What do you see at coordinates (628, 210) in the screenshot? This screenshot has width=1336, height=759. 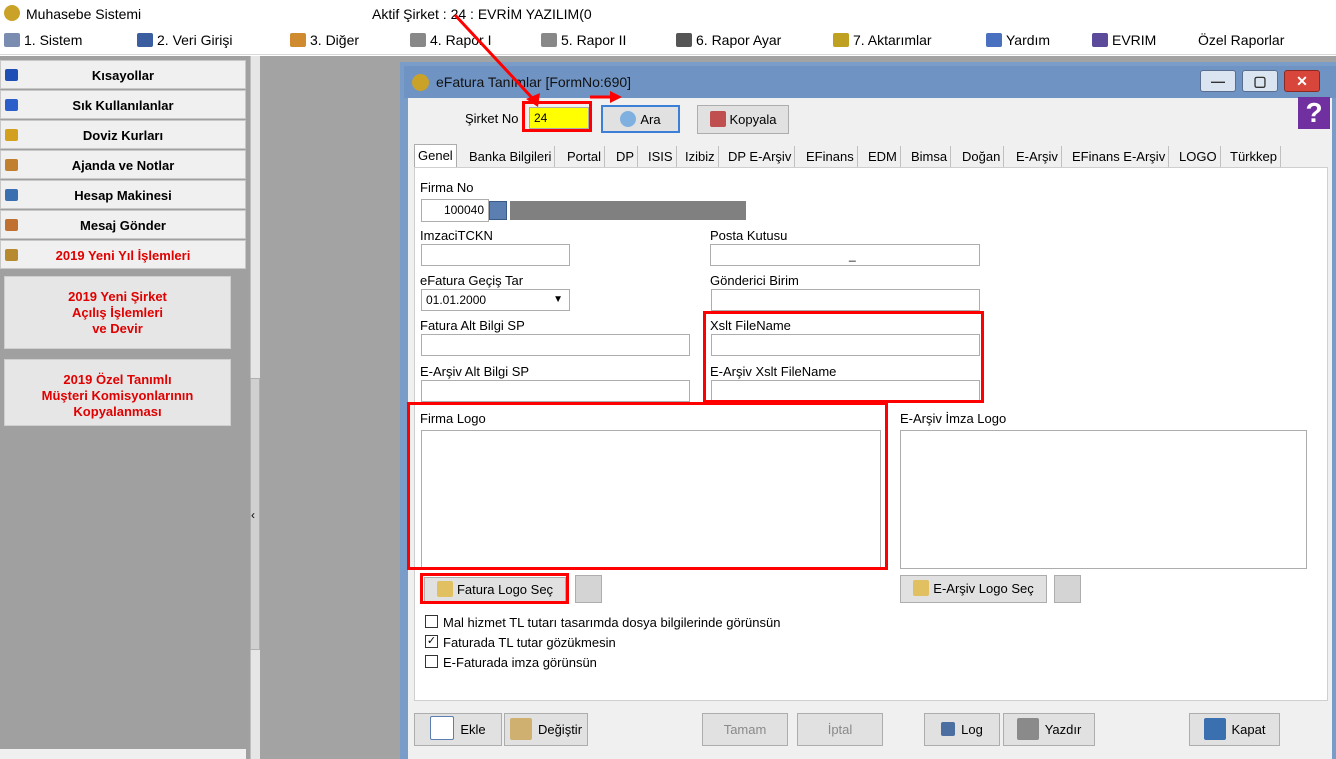 I see `redacted-firma-name` at bounding box center [628, 210].